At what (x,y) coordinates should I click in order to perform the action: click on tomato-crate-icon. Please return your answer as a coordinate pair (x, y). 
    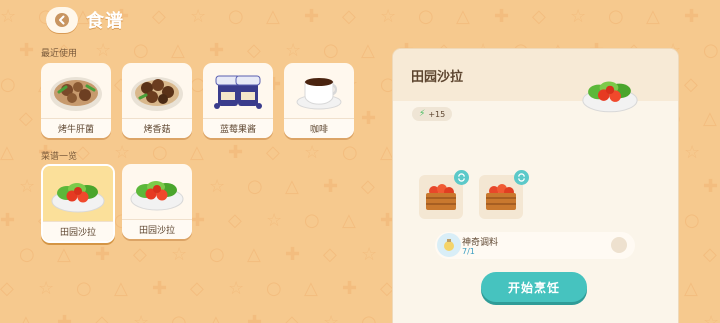
    Looking at the image, I should click on (501, 197).